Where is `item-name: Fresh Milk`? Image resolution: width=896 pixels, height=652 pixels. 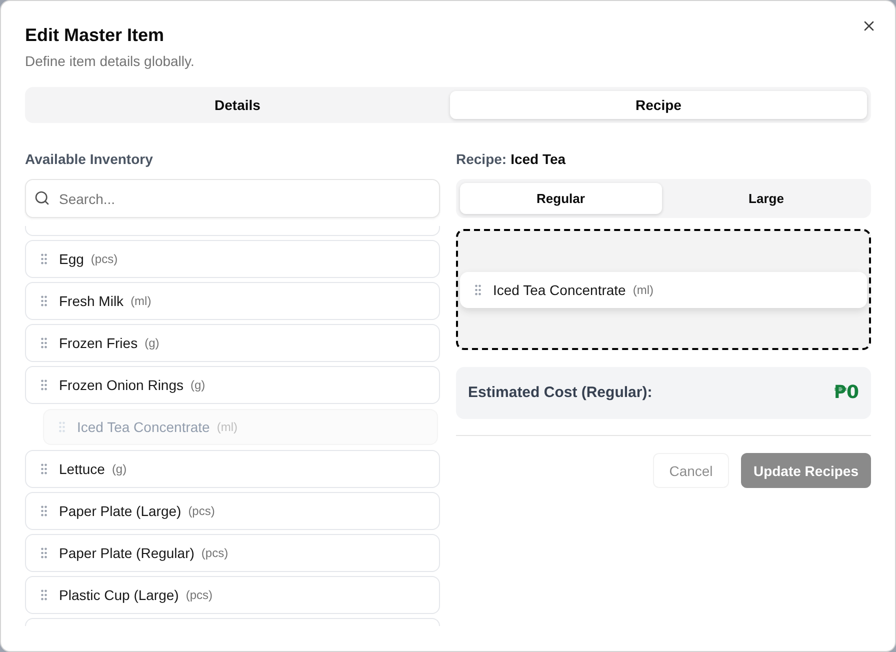
item-name: Fresh Milk is located at coordinates (91, 301).